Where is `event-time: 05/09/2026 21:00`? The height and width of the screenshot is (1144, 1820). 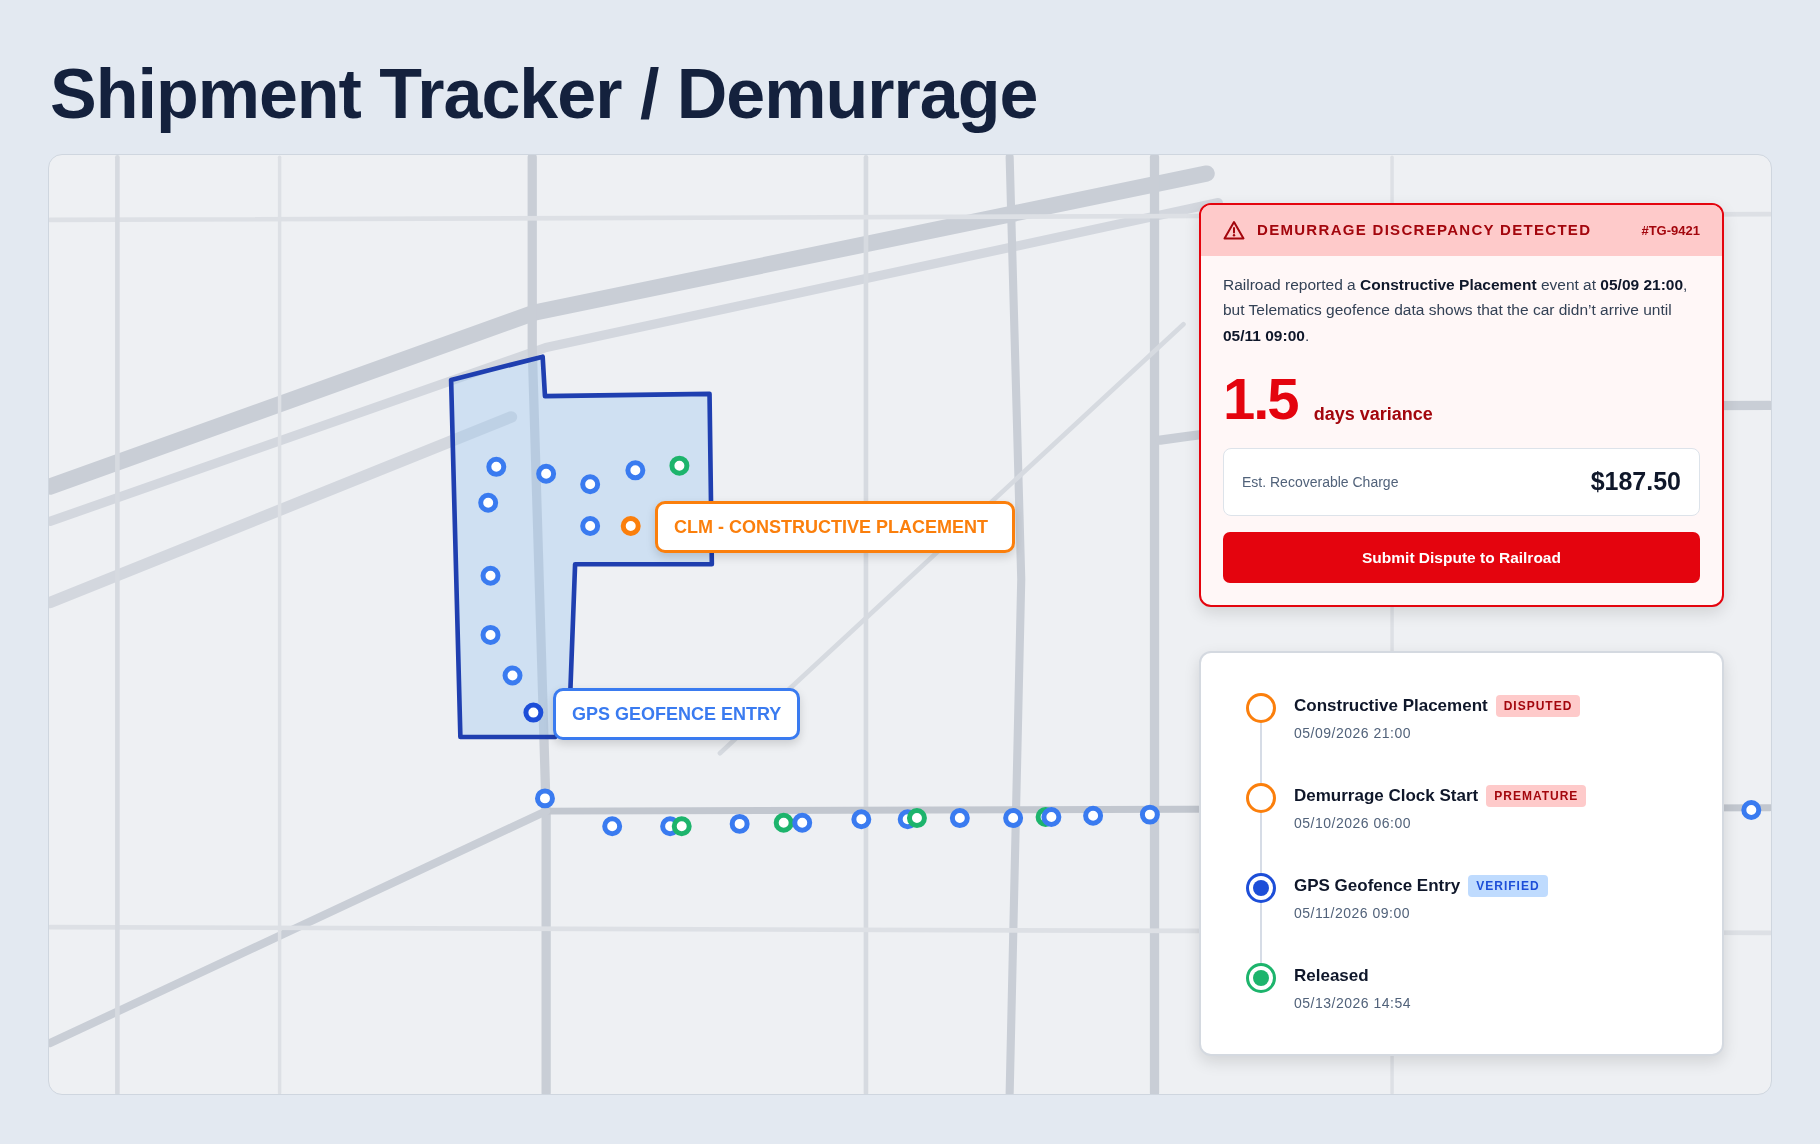 event-time: 05/09/2026 21:00 is located at coordinates (1353, 733).